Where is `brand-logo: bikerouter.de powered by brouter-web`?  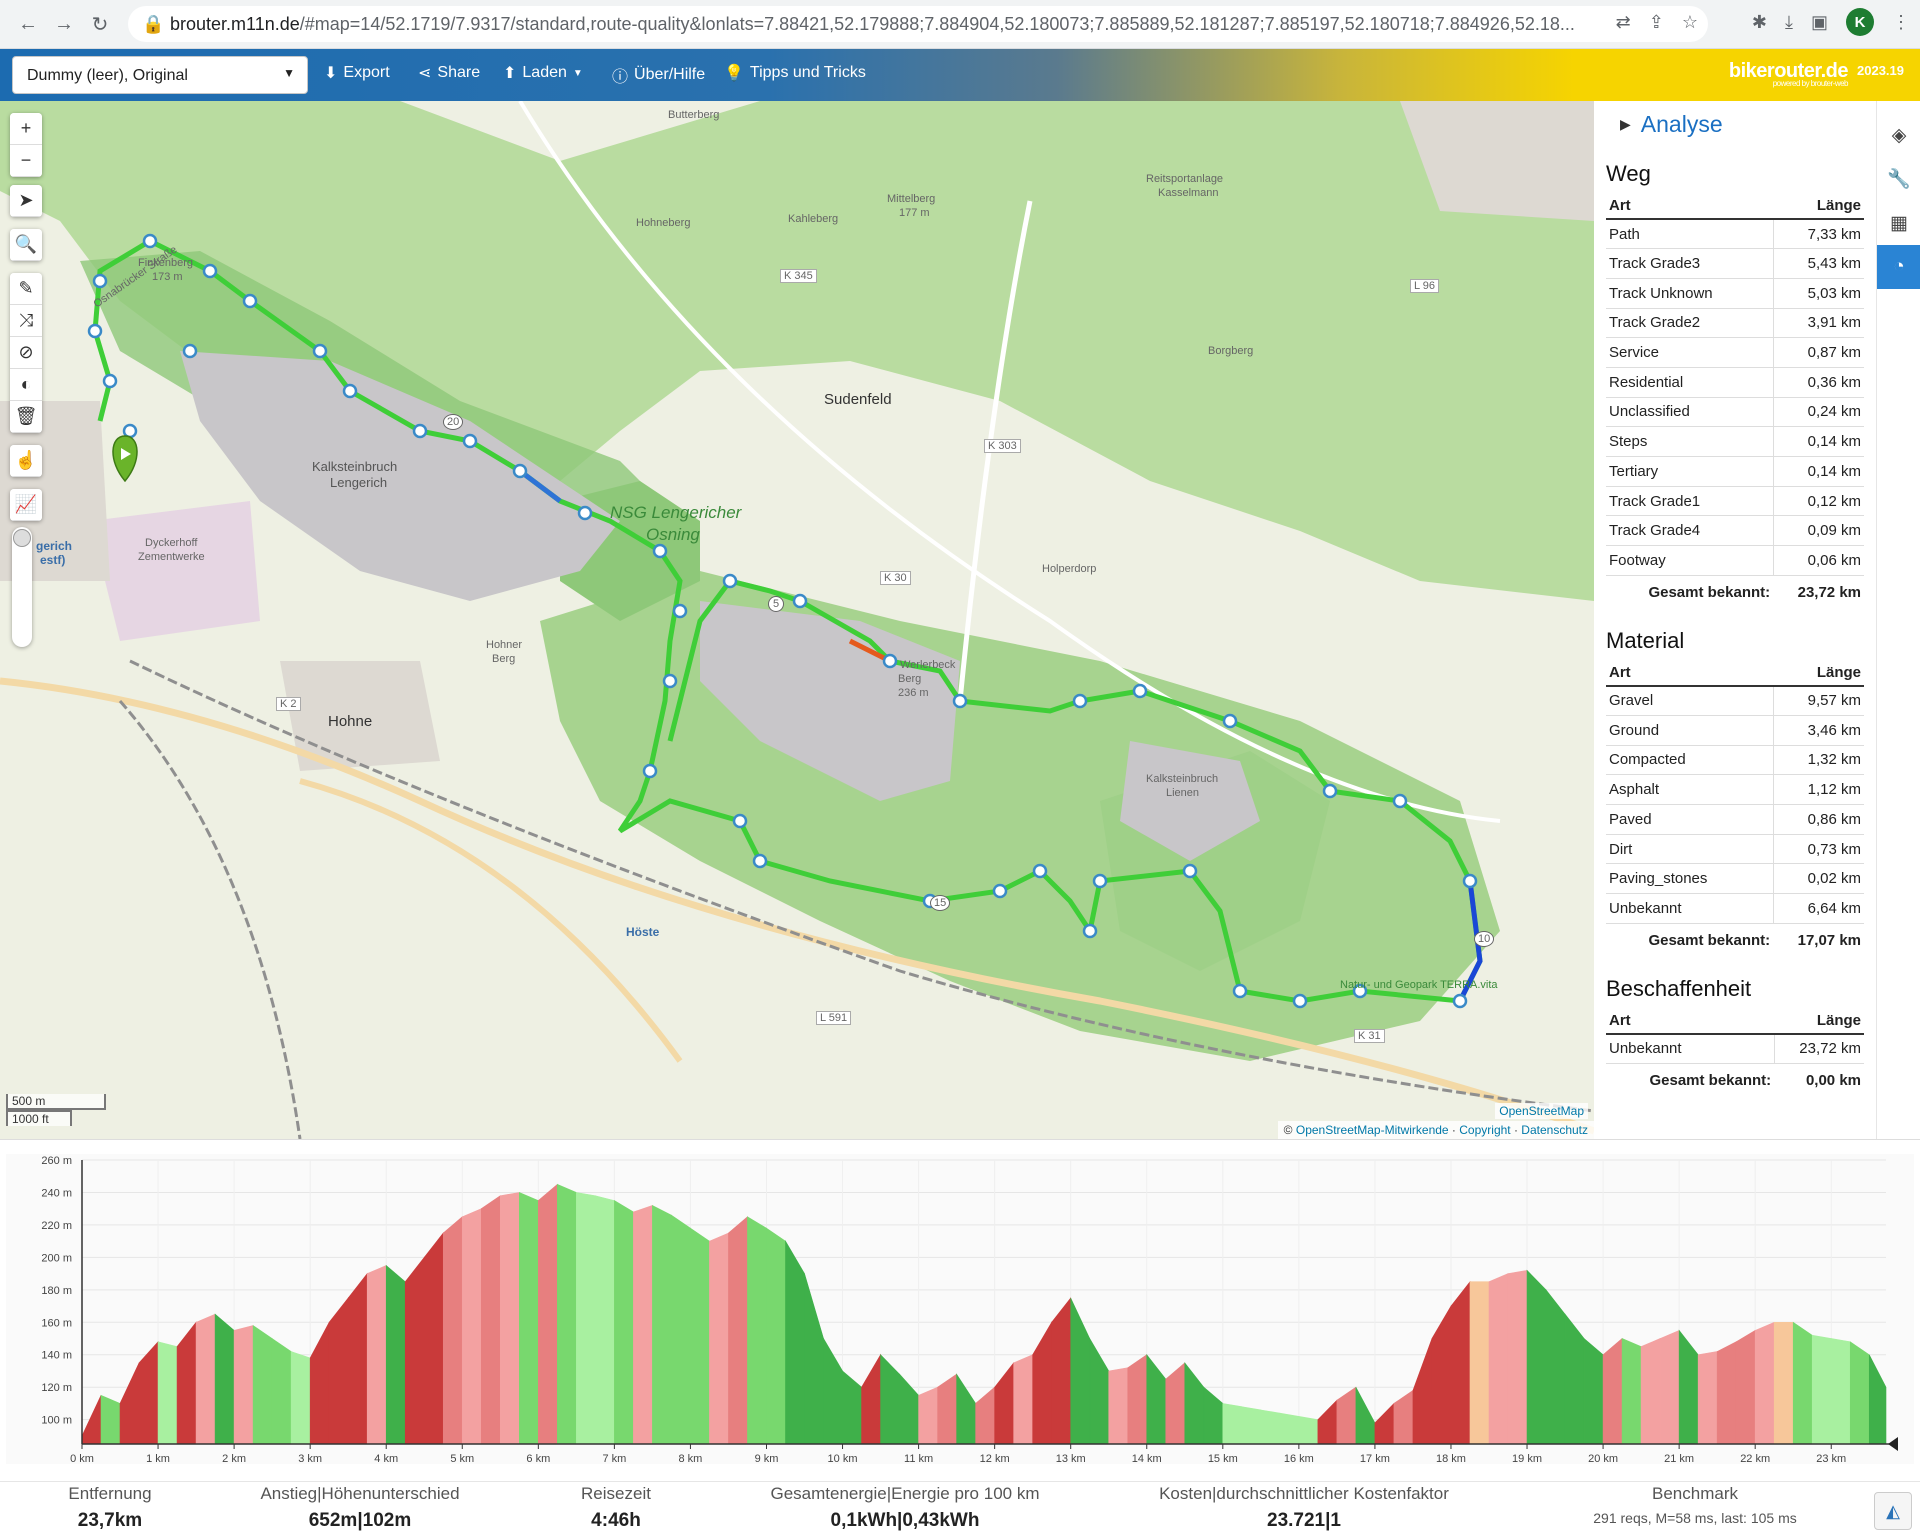
brand-logo: bikerouter.de powered by brouter-web is located at coordinates (1789, 74).